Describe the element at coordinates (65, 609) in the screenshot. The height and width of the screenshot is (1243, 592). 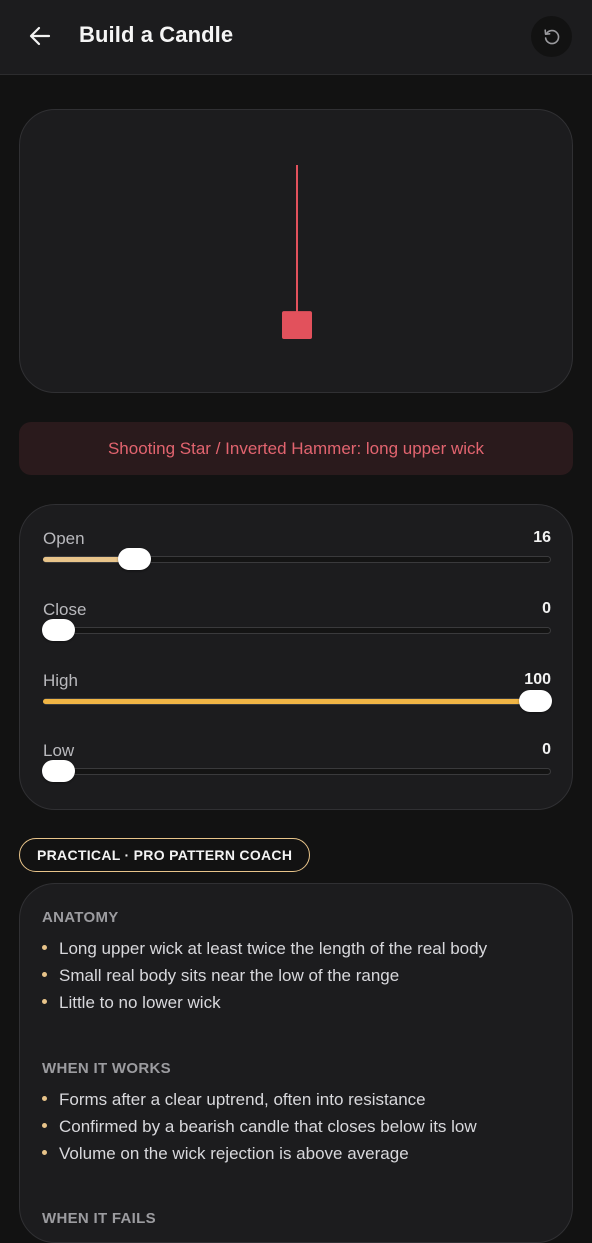
I see `slider-label-close: Close` at that location.